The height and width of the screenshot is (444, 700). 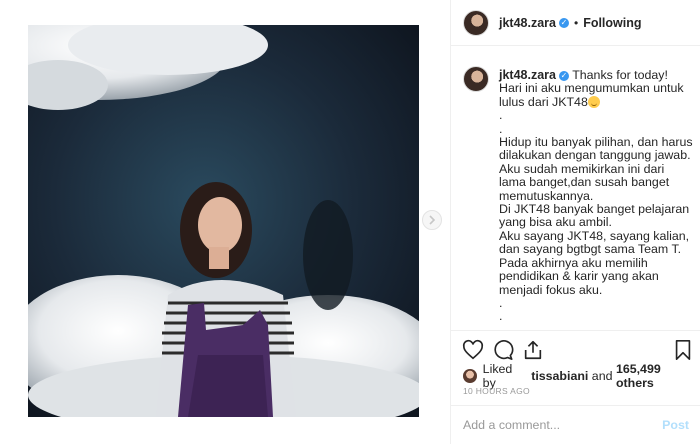 I want to click on liker-username: tissabiani, so click(x=559, y=376).